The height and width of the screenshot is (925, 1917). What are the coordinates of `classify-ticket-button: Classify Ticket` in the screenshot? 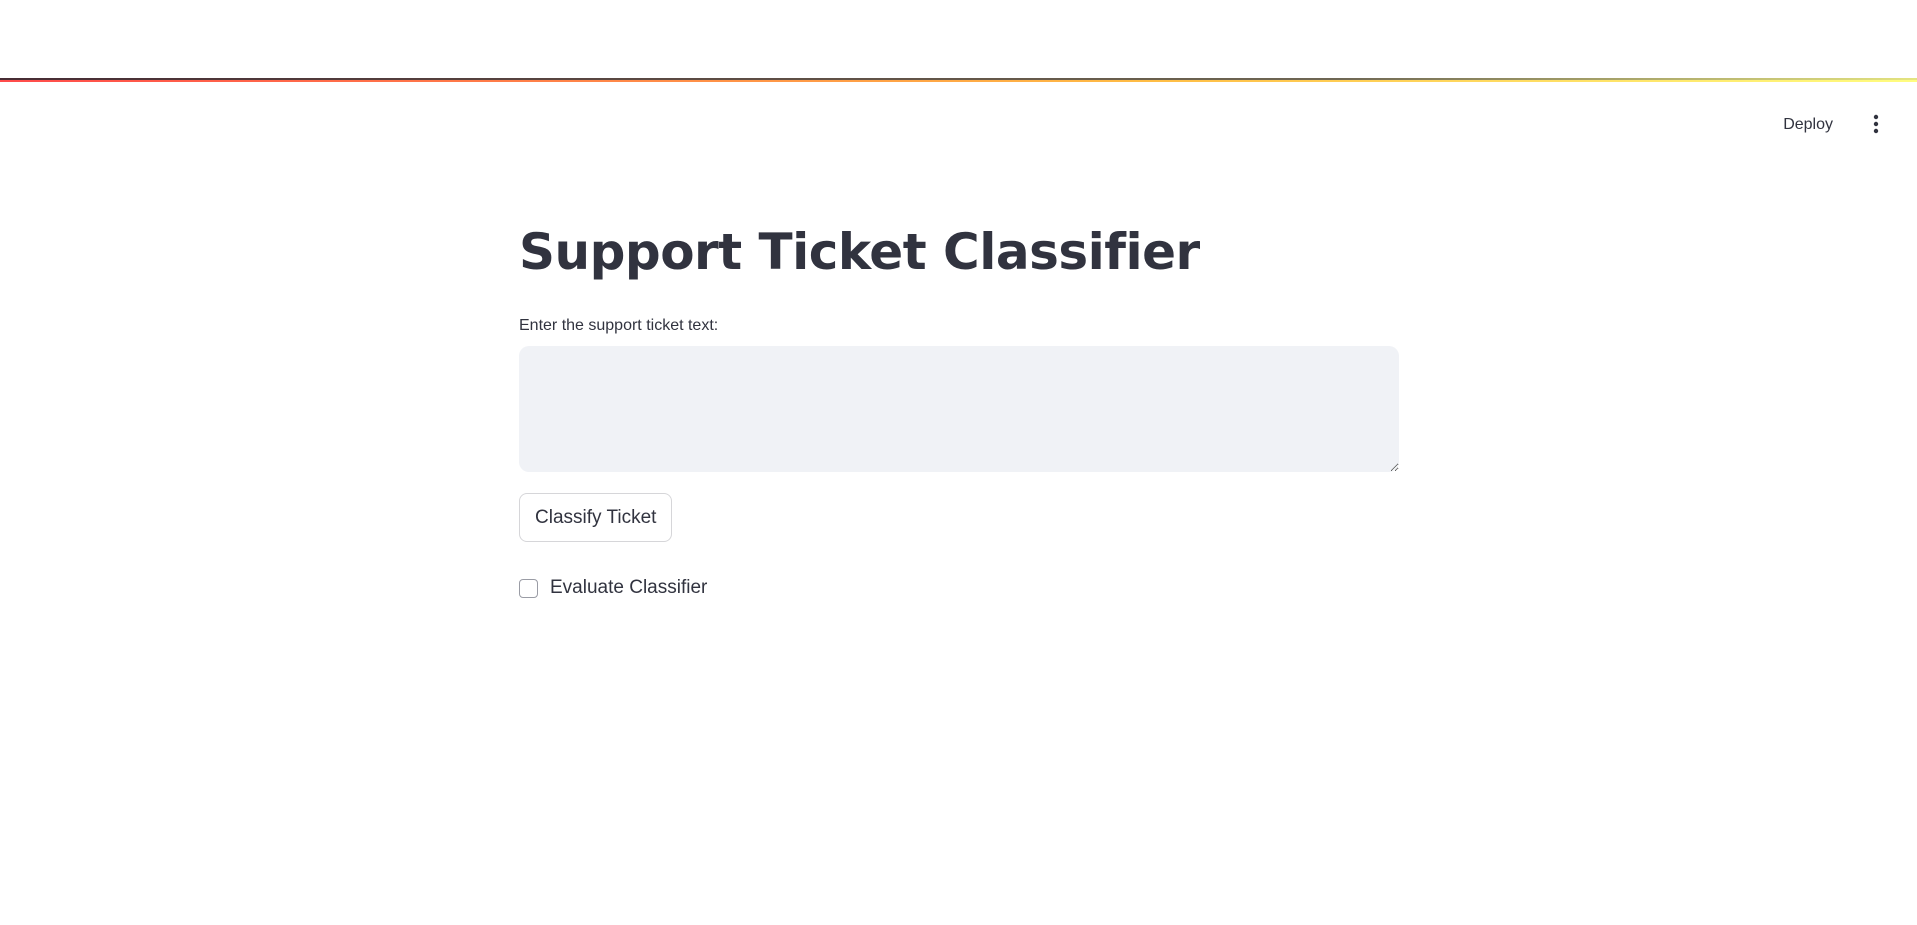 It's located at (596, 517).